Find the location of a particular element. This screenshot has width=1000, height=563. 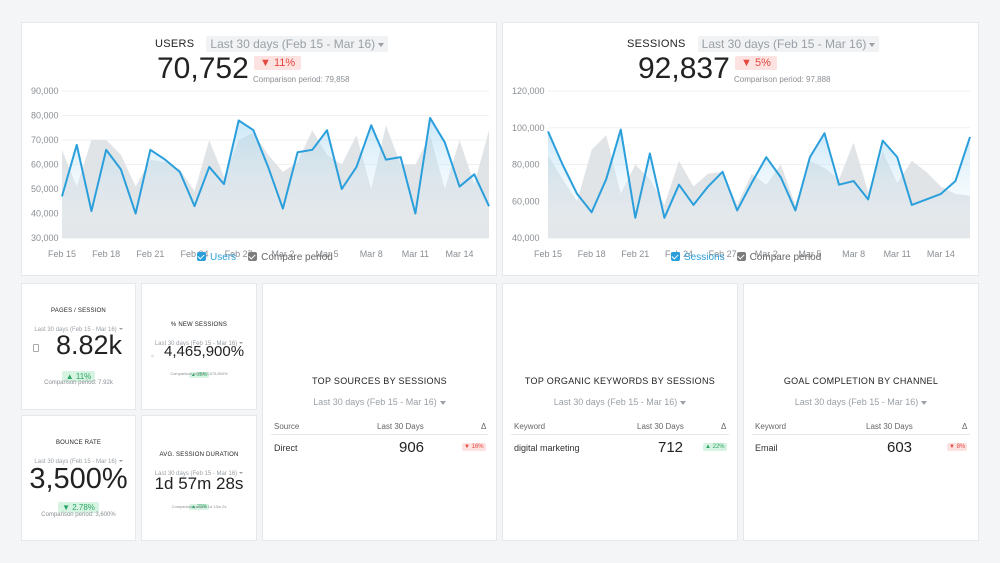

sessions-change-value: 5% is located at coordinates (762, 63).